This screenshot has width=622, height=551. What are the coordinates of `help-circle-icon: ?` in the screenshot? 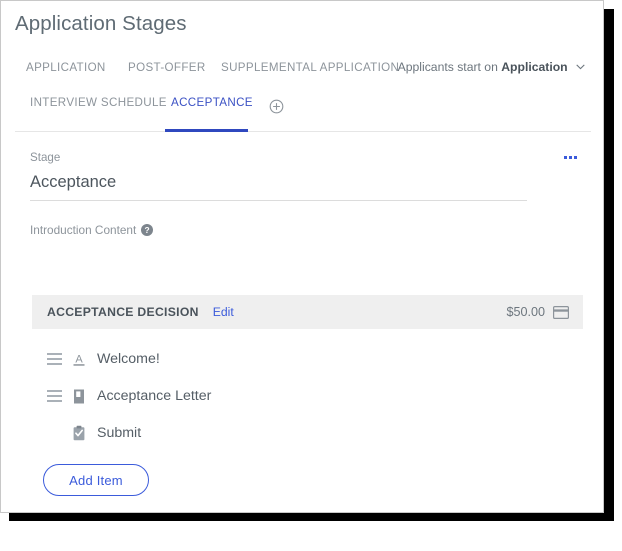 It's located at (147, 230).